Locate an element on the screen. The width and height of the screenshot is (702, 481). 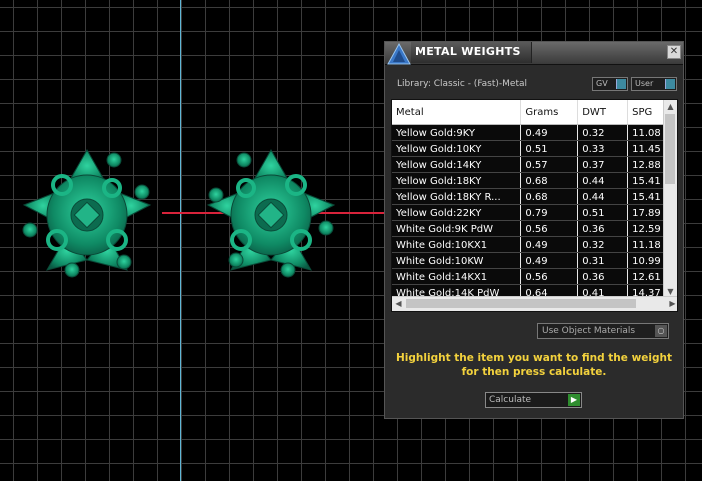
close-button: ✕ is located at coordinates (674, 52).